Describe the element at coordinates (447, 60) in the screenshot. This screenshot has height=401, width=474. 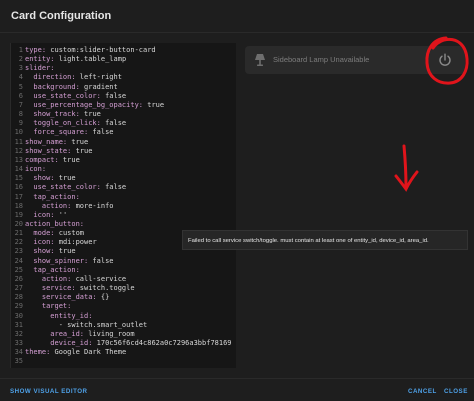
I see `red-annotation-circle` at that location.